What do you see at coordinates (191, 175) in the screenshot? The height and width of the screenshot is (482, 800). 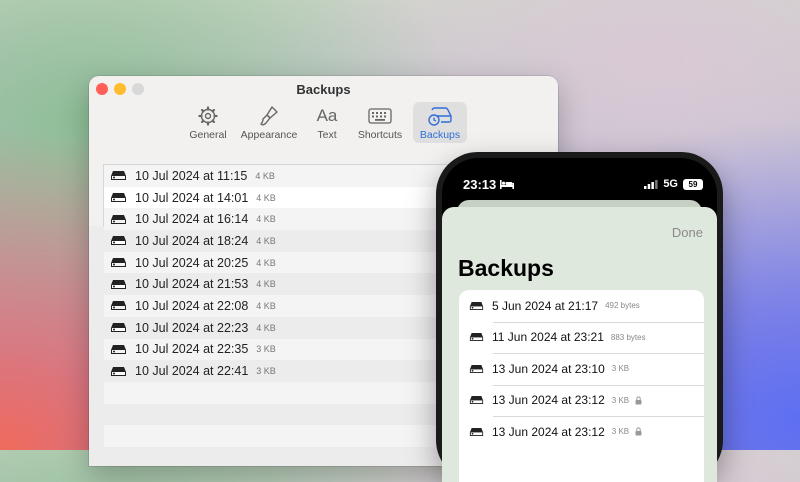 I see `backup-date: 10 Jul 2024 at 11:15` at bounding box center [191, 175].